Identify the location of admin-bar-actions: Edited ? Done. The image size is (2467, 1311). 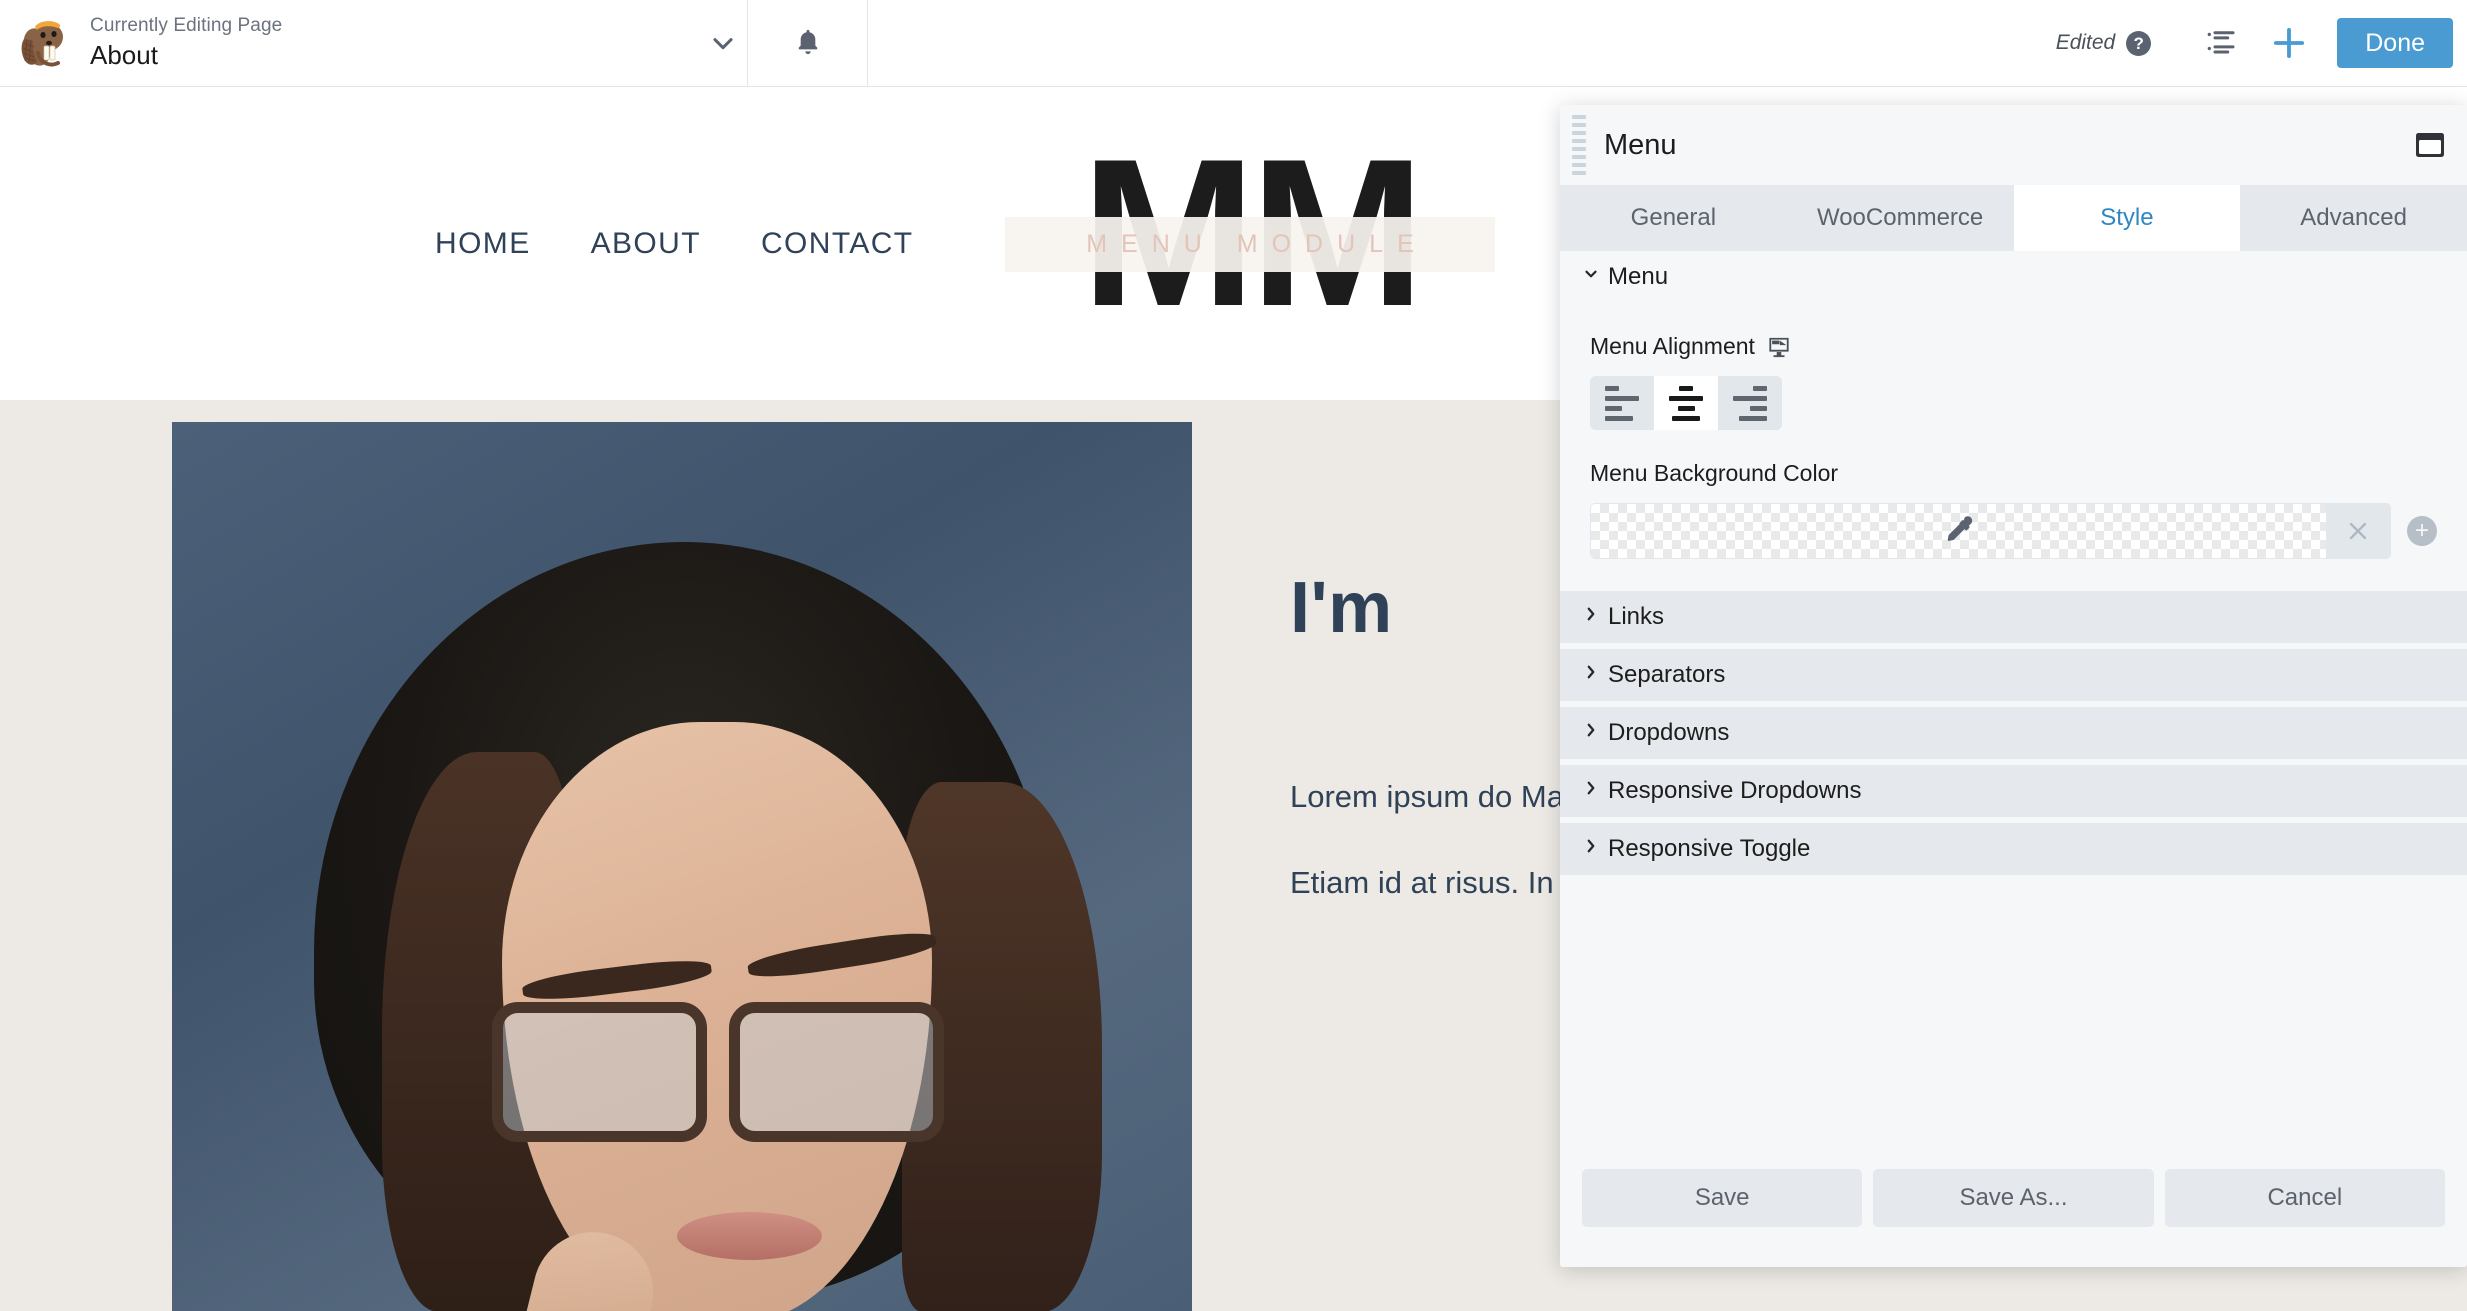
(2261, 43).